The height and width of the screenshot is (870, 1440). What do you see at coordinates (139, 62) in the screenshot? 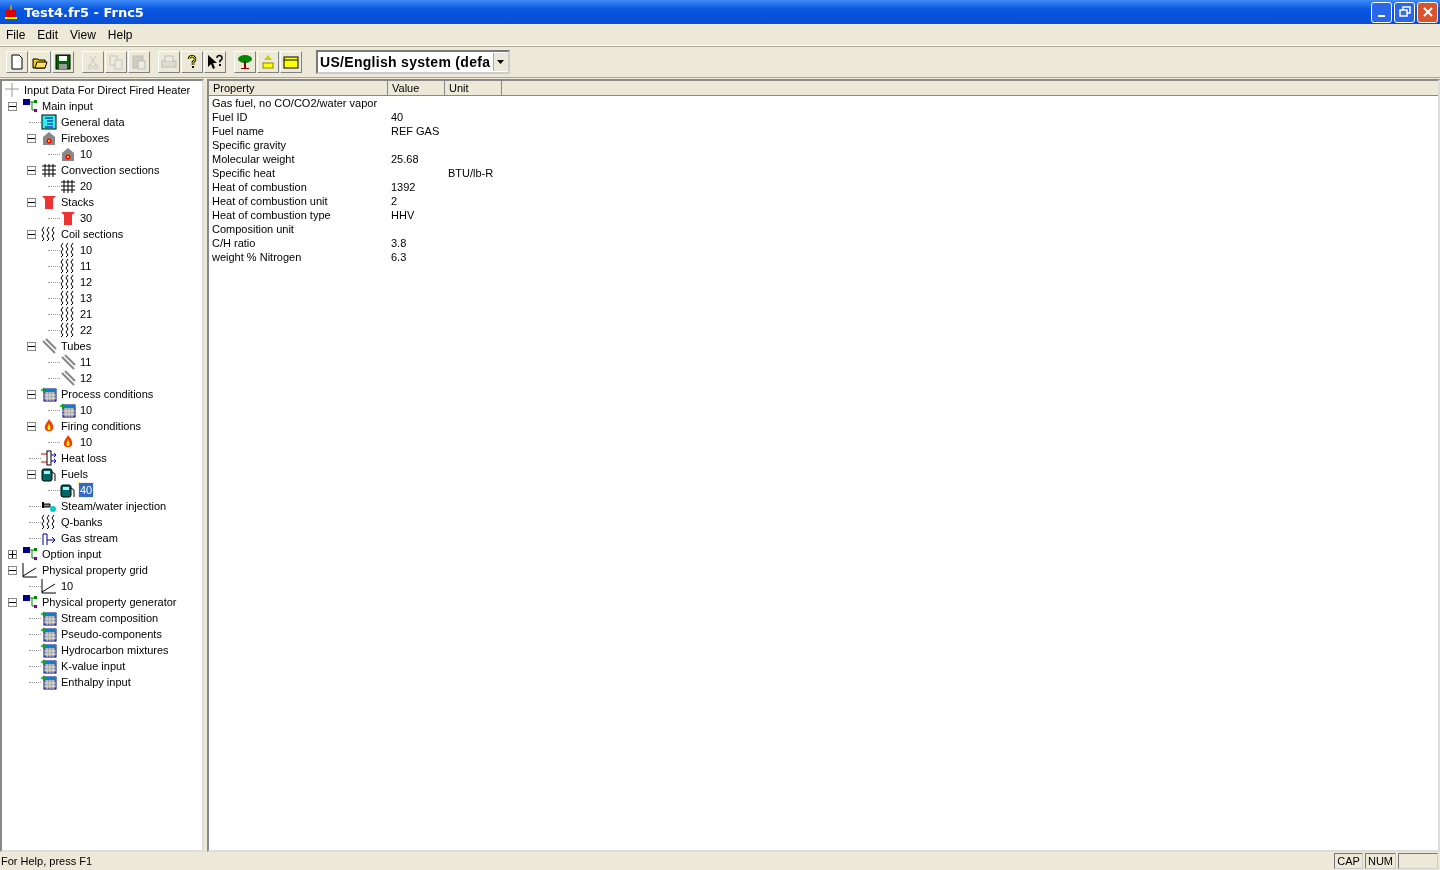
I see `clipboard-icon` at bounding box center [139, 62].